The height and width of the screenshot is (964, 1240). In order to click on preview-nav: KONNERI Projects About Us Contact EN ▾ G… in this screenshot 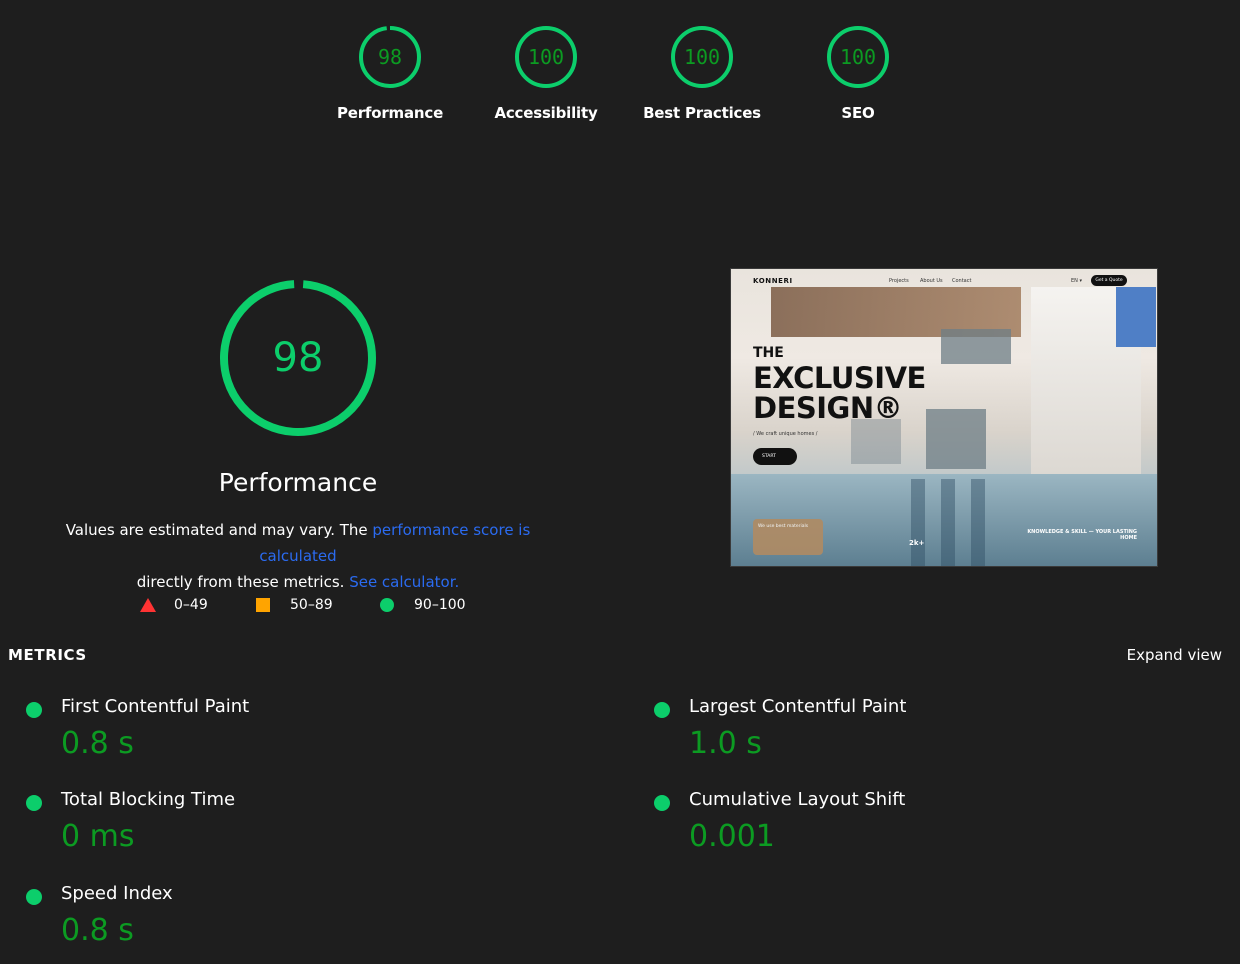, I will do `click(944, 280)`.